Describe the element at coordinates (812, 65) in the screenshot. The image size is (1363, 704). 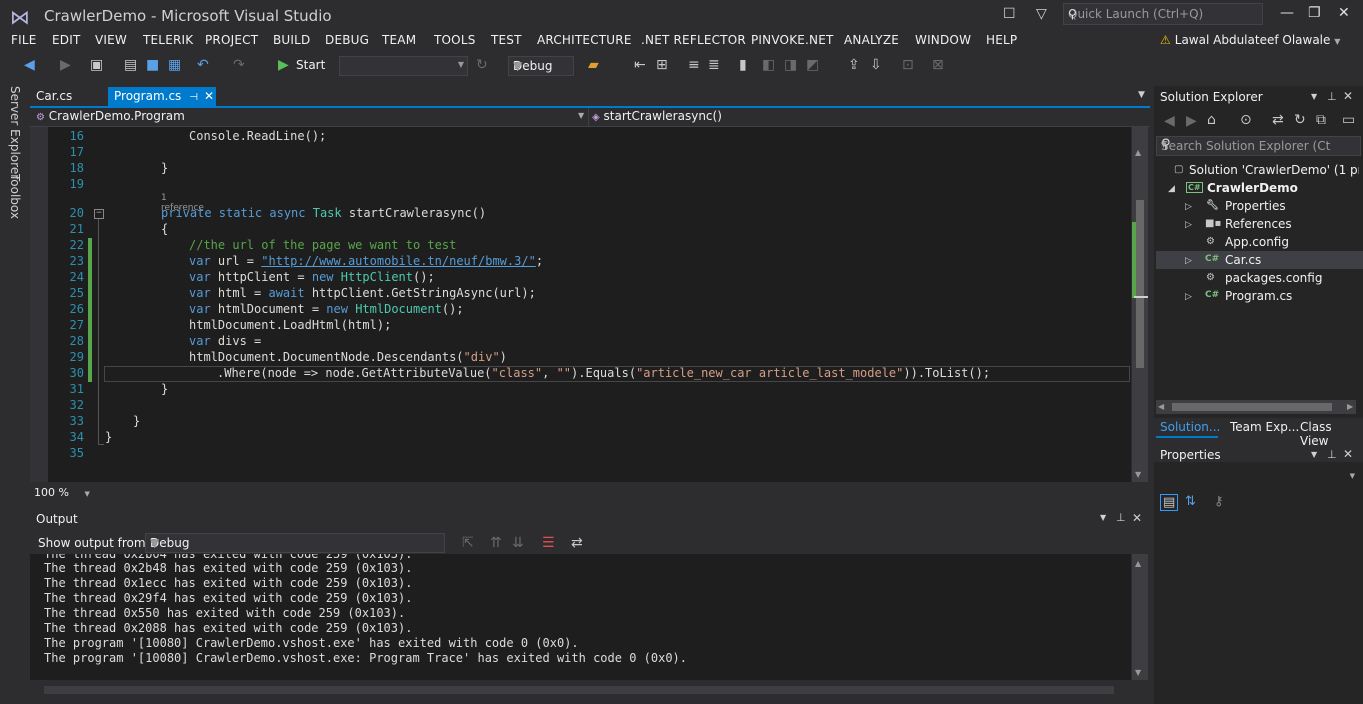
I see `clear-bookmarks-icon: ◩` at that location.